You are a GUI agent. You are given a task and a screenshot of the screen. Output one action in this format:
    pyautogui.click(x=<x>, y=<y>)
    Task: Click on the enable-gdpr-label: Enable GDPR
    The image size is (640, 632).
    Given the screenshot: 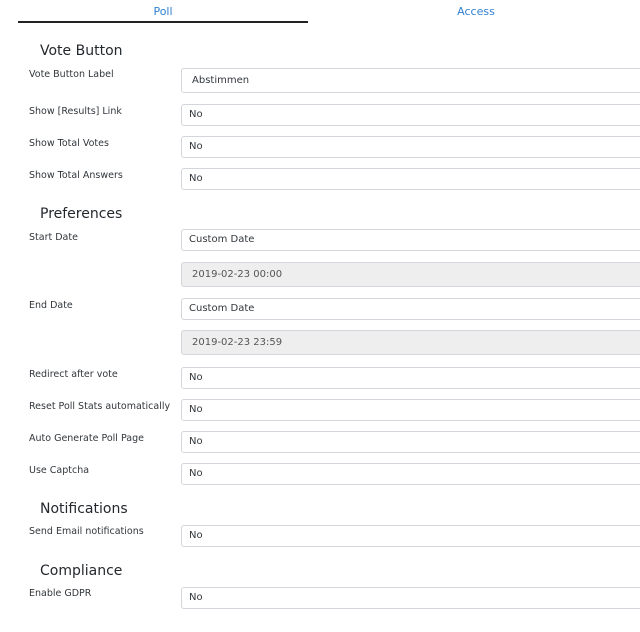 What is the action you would take?
    pyautogui.click(x=60, y=593)
    